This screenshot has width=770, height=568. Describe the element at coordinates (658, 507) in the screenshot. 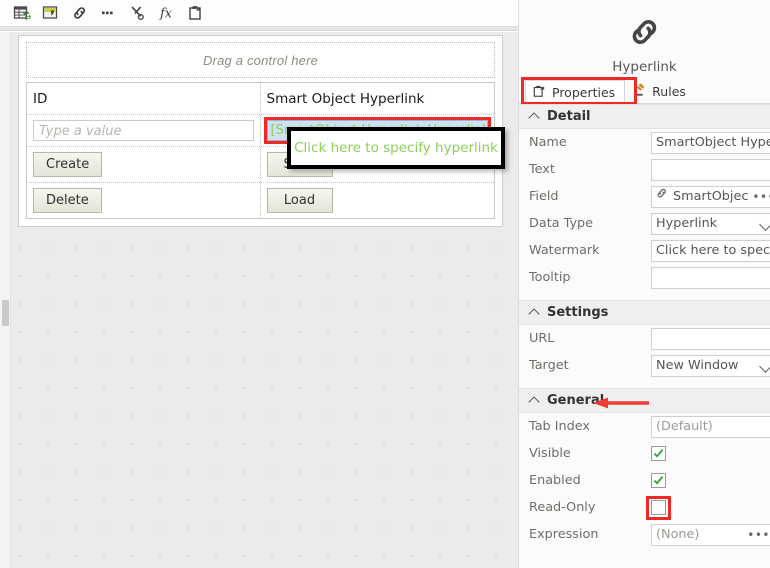

I see `read-only-checkbox` at that location.